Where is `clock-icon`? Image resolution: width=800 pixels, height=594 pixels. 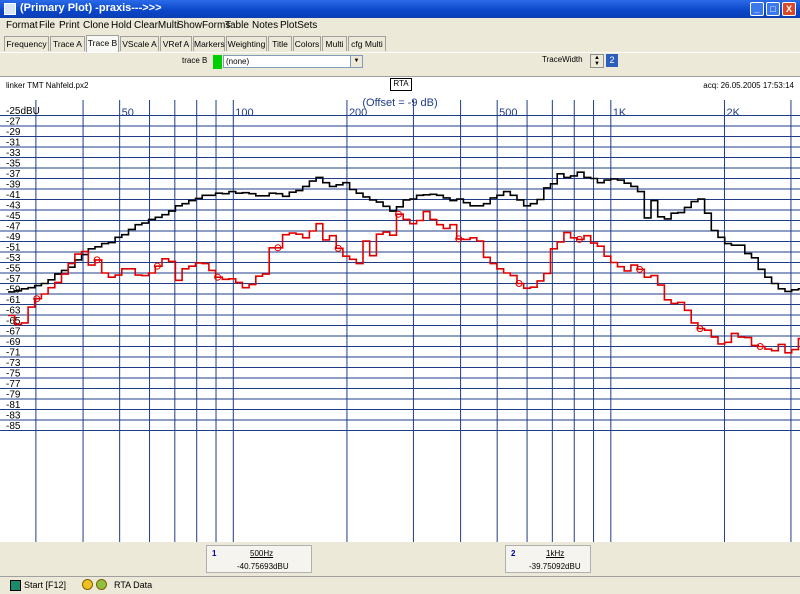
clock-icon is located at coordinates (87, 584).